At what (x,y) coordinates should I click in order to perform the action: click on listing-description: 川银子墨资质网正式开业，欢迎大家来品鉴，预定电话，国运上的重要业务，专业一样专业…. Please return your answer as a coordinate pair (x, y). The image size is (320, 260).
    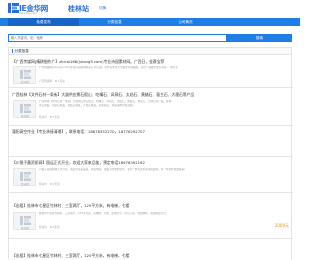
    Looking at the image, I should click on (113, 169).